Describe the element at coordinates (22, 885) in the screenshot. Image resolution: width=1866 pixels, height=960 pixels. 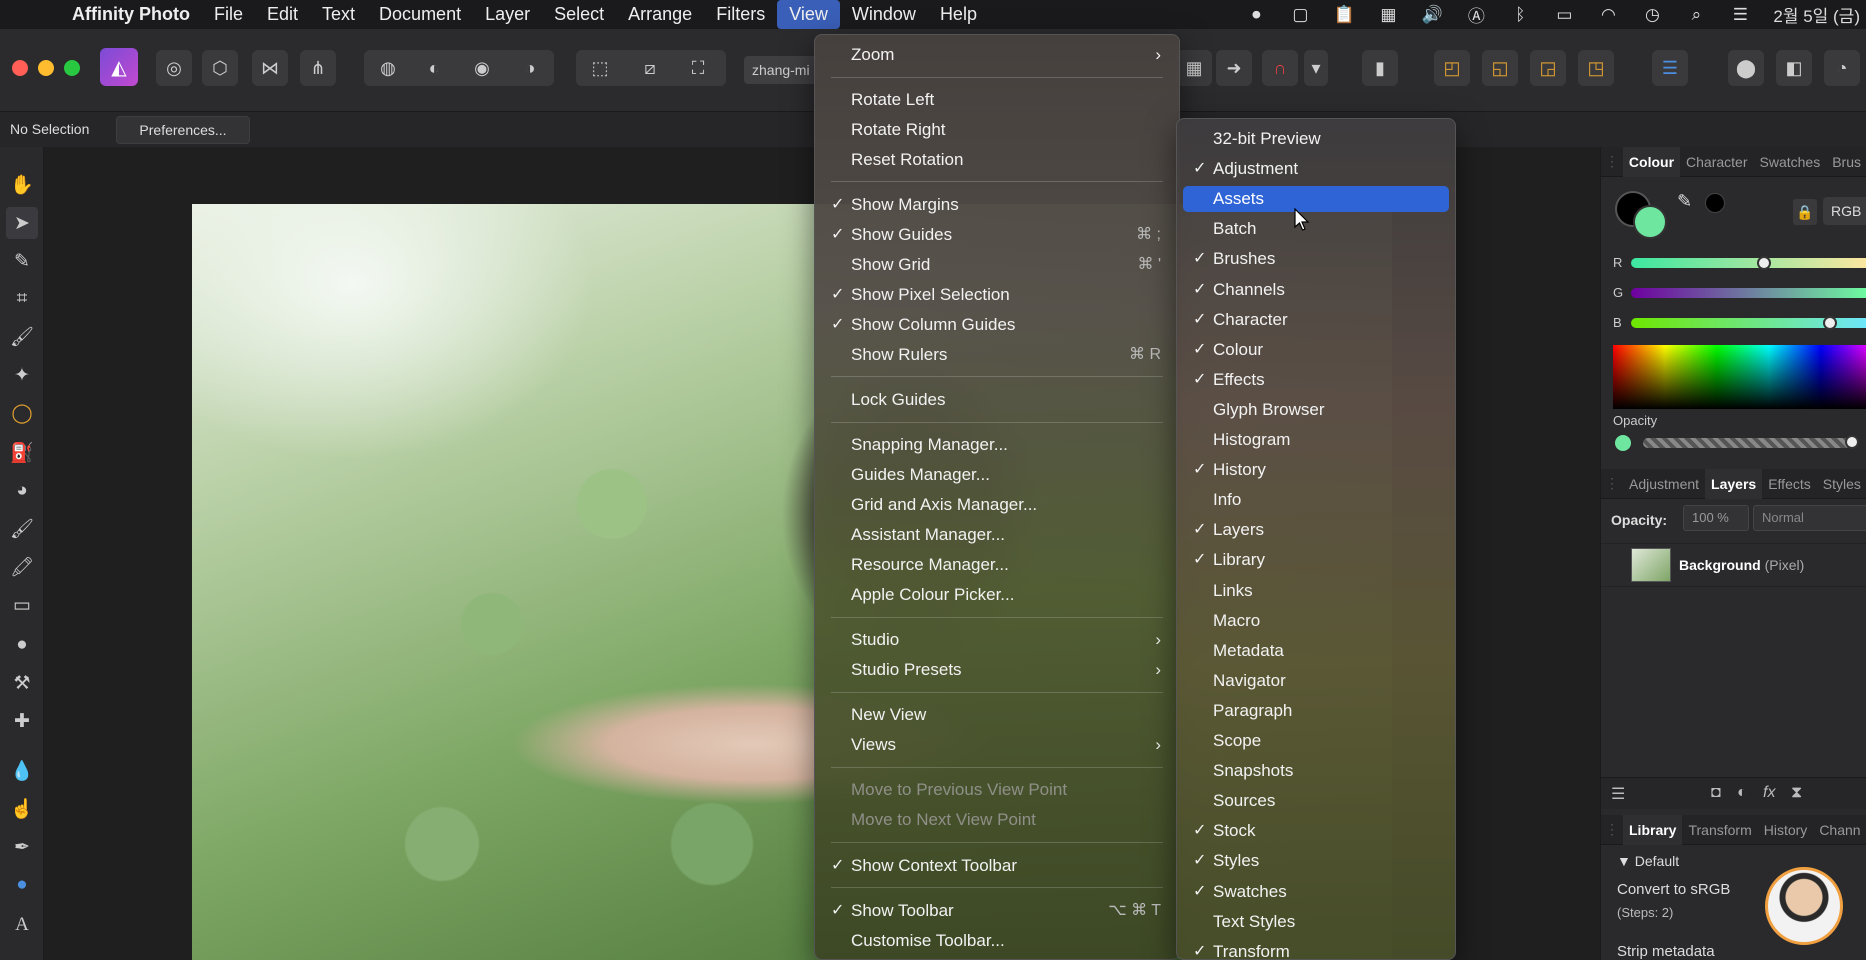
I see `shape-tool-icon: ●` at that location.